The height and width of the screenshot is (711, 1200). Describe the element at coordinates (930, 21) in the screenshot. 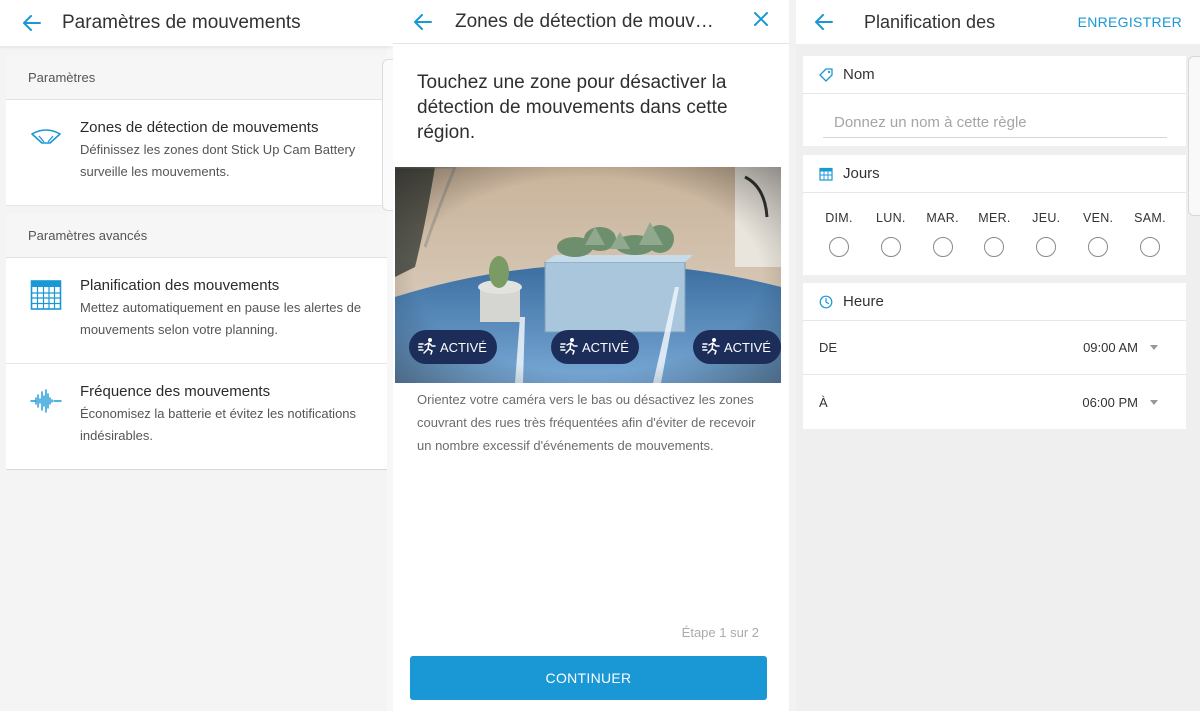

I see `page-title: Planification des` at that location.